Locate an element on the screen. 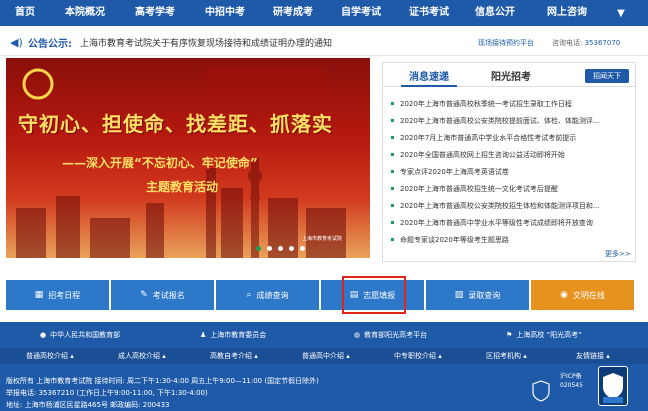 The width and height of the screenshot is (648, 411). icp-record: 沪ICP备 020545 is located at coordinates (571, 381).